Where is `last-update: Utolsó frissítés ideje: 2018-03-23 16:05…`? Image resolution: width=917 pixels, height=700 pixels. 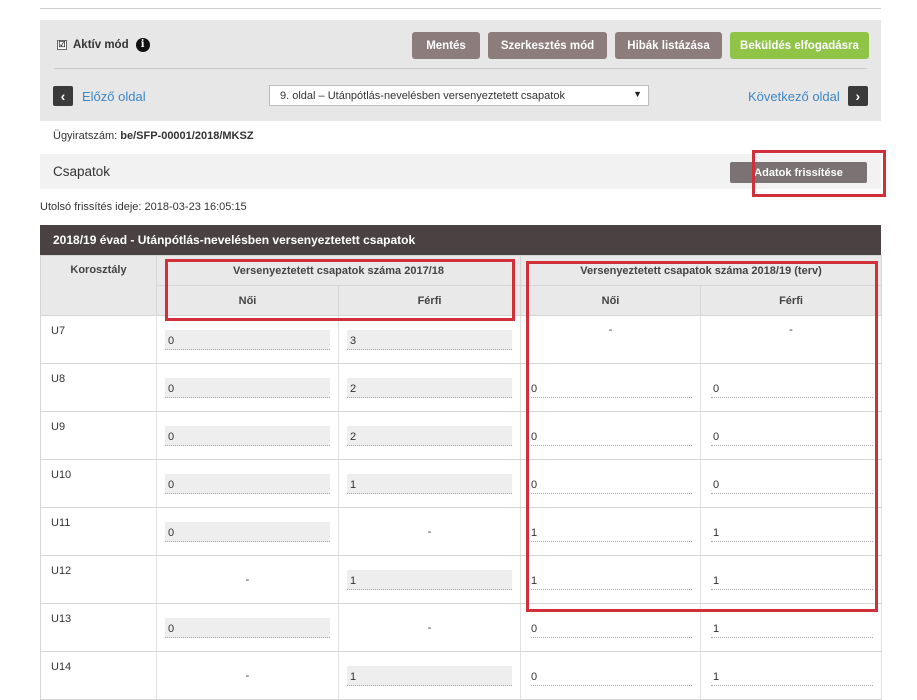
last-update: Utolsó frissítés ideje: 2018-03-23 16:05… is located at coordinates (143, 207).